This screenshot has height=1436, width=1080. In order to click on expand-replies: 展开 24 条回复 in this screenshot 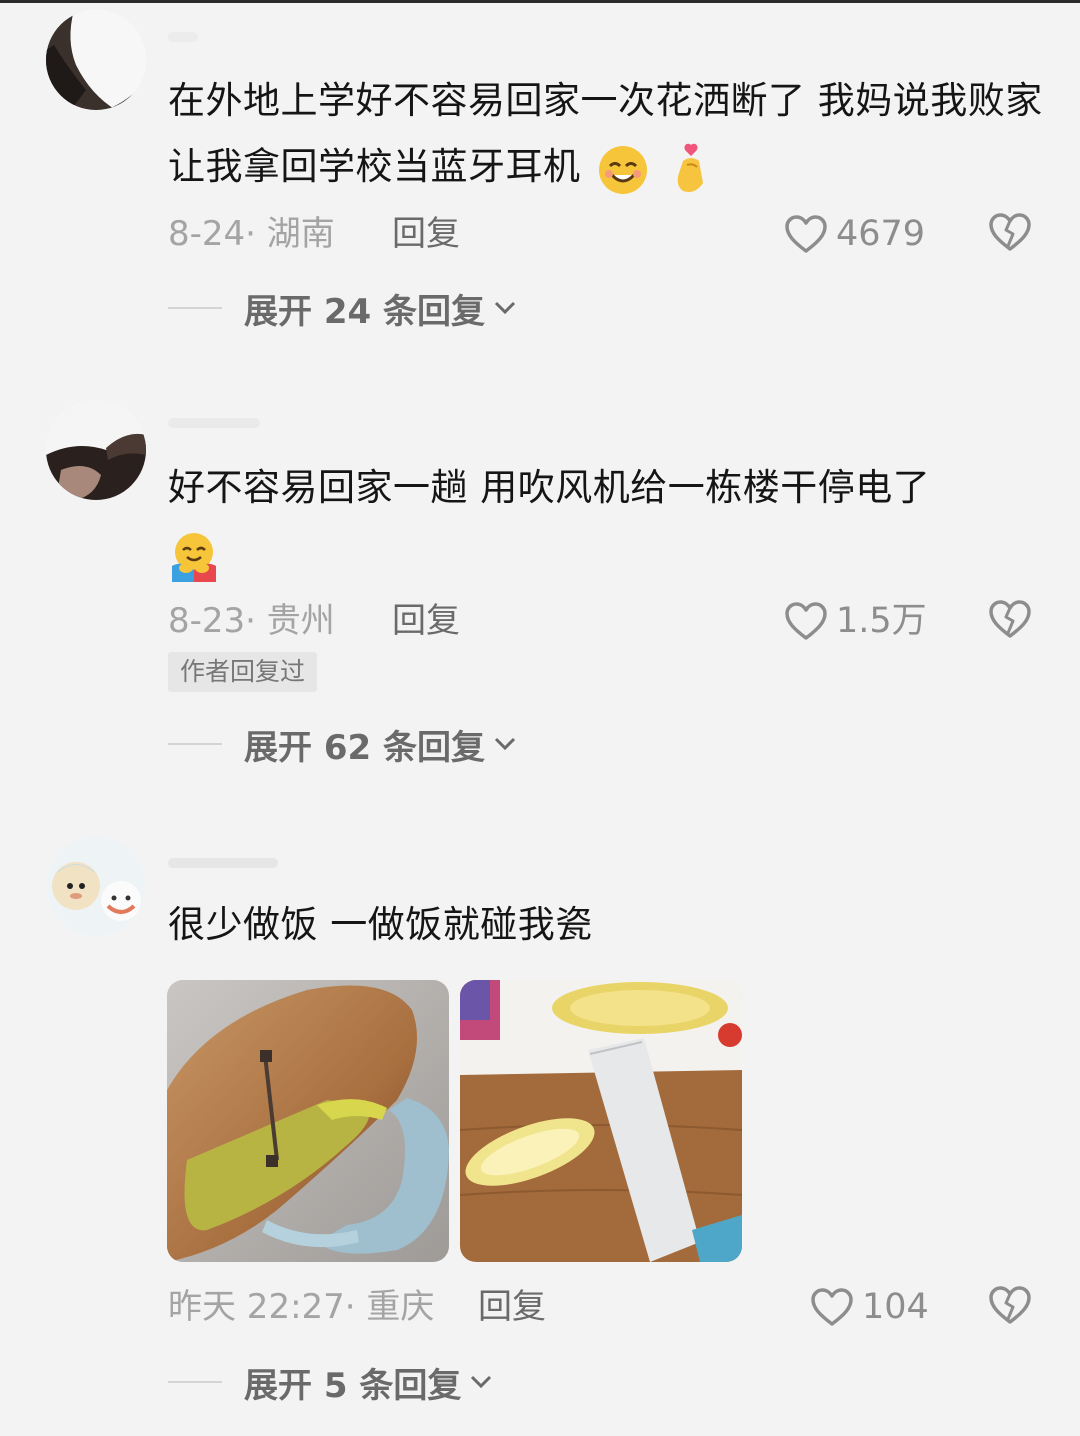, I will do `click(342, 309)`.